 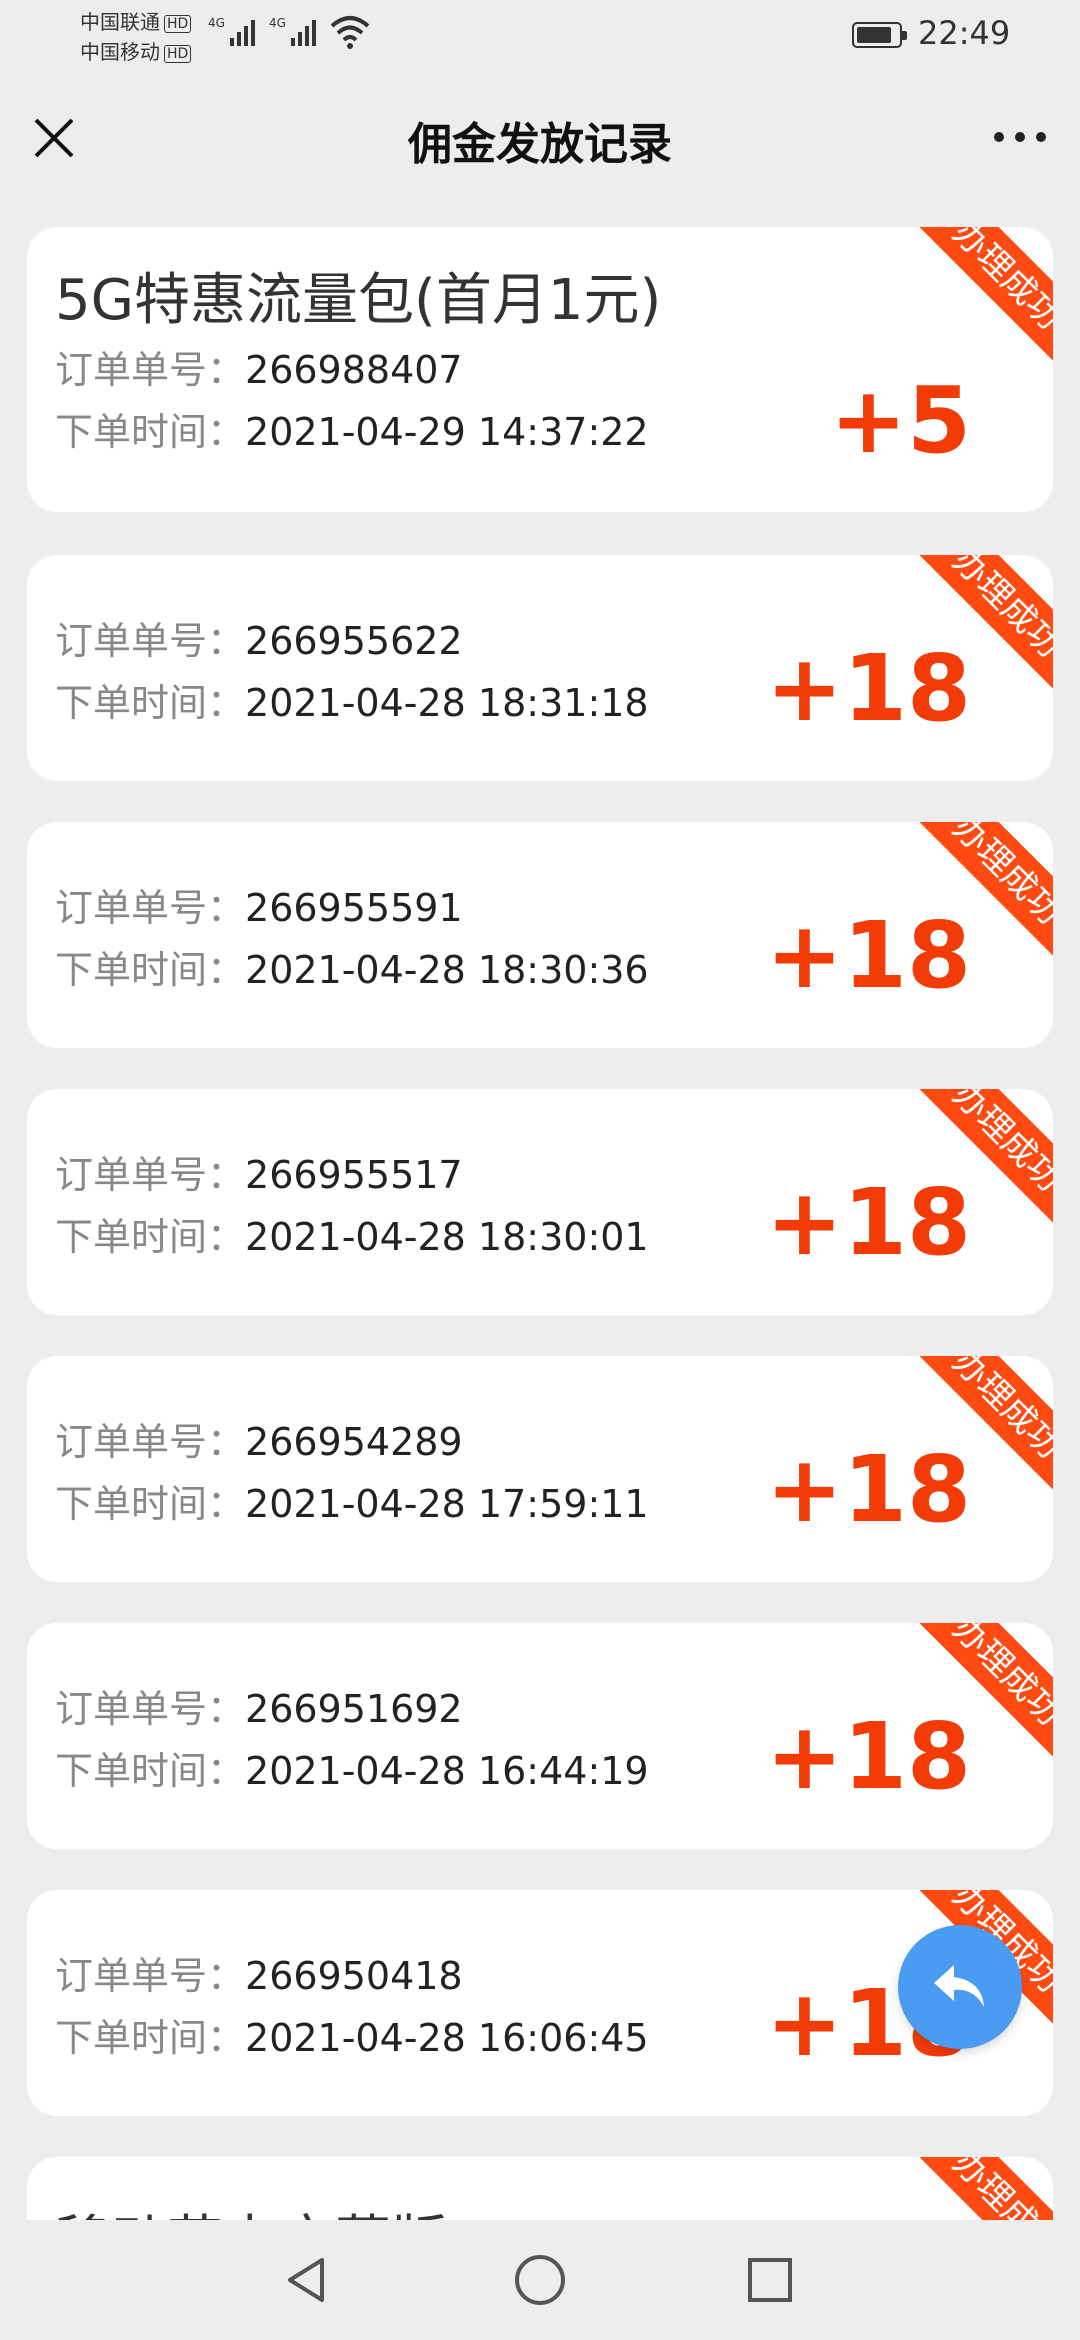 I want to click on system-nav-bar, so click(x=540, y=2280).